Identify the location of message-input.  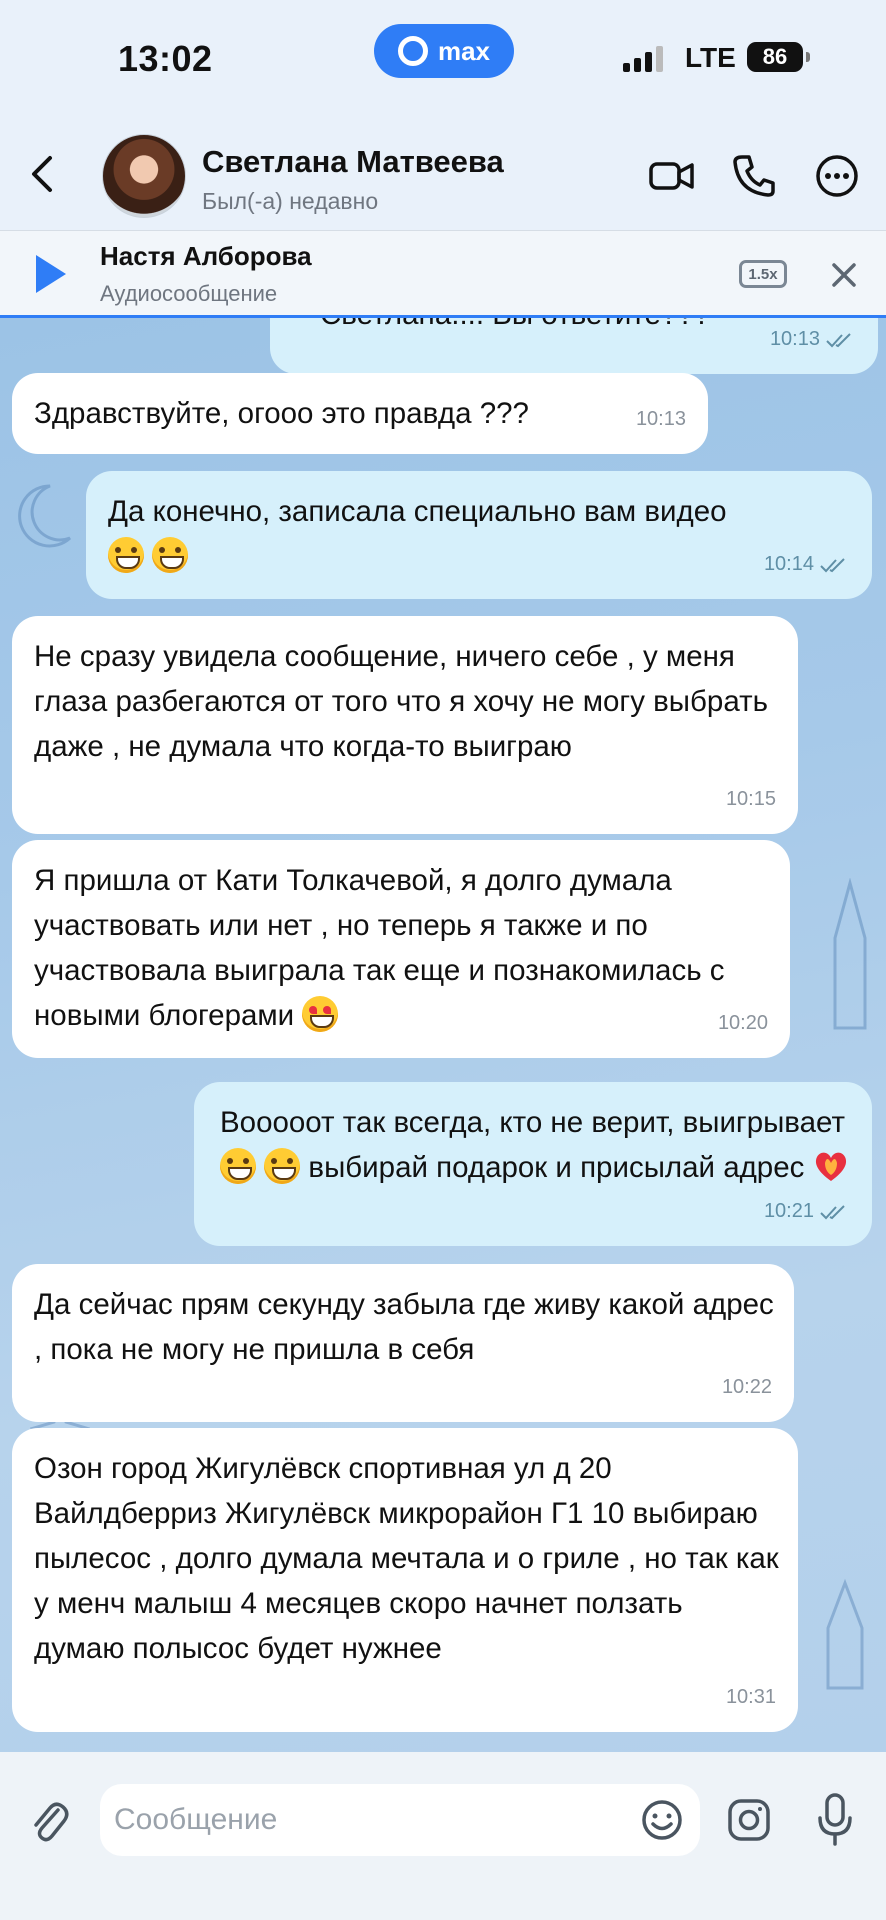
(364, 1820).